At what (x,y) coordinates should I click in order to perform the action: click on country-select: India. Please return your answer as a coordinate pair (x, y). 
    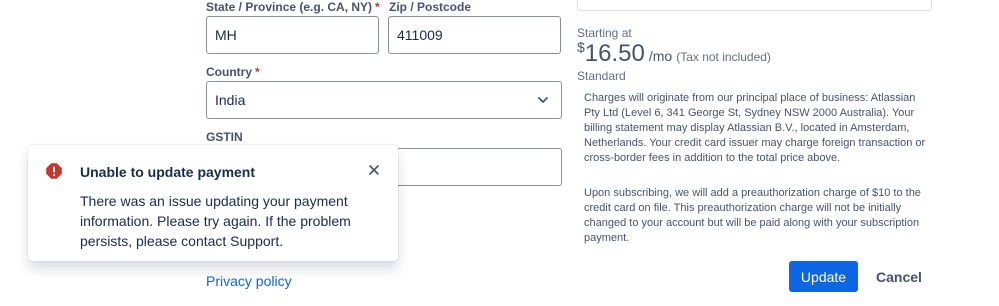
    Looking at the image, I should click on (384, 100).